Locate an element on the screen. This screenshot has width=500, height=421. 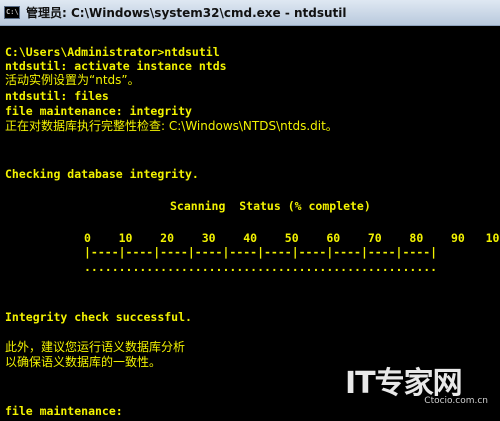
console-line: 活动实例设置为“ntds”。 is located at coordinates (72, 80).